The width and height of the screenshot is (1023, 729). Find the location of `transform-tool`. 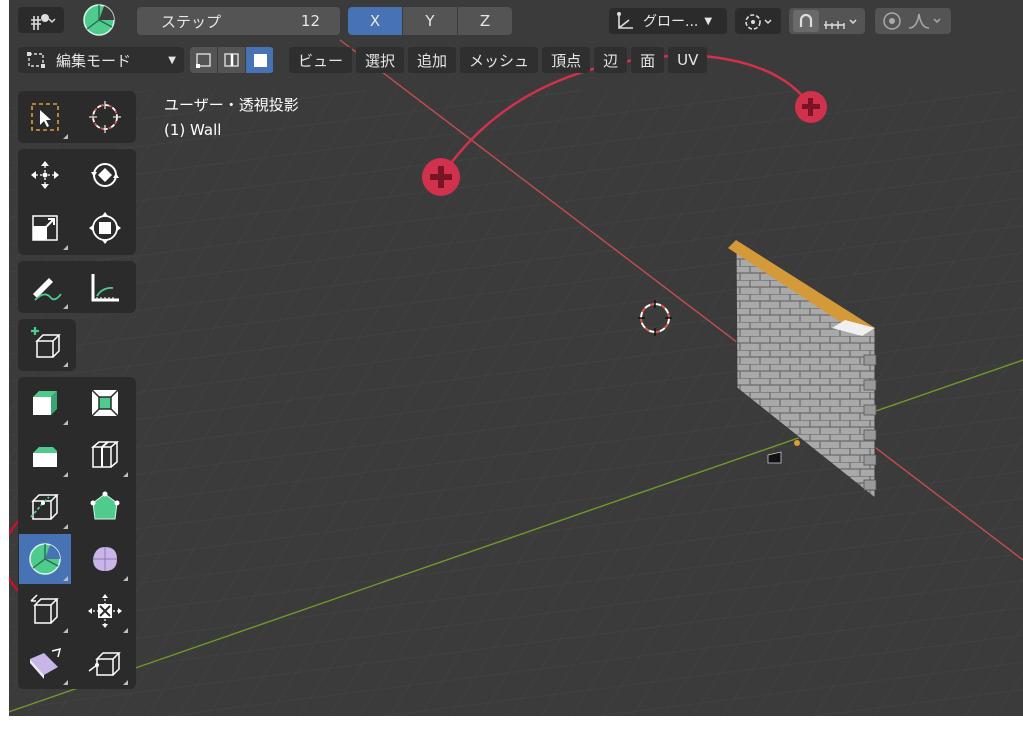

transform-tool is located at coordinates (105, 228).